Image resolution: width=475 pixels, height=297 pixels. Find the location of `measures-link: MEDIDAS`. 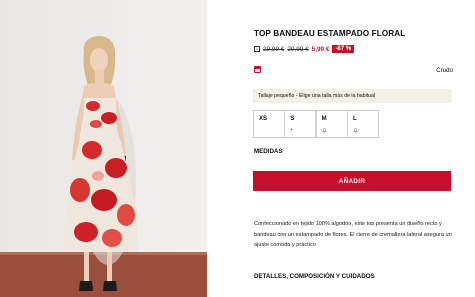

measures-link: MEDIDAS is located at coordinates (268, 151).